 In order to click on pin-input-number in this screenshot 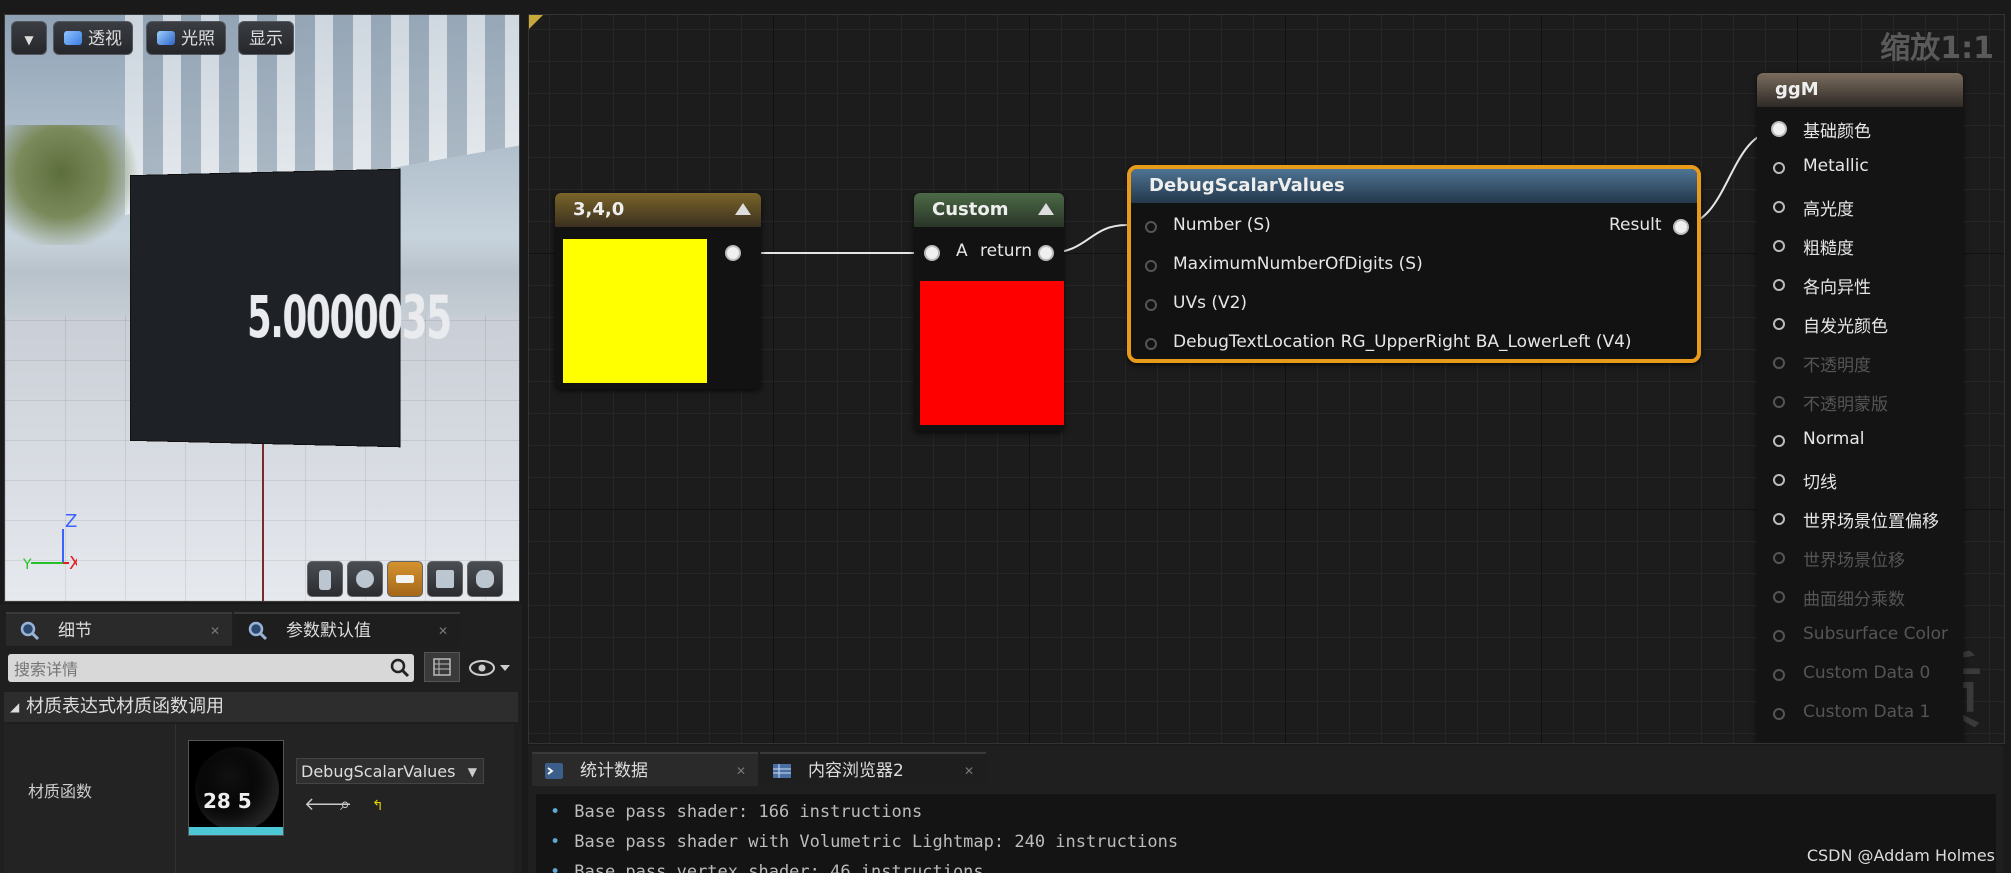, I will do `click(1151, 227)`.